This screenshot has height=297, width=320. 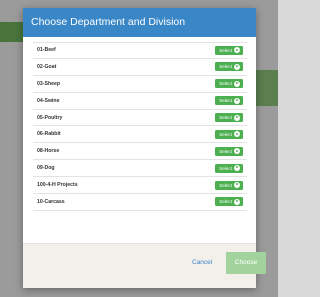 I want to click on modal-header: Choose Department and Division, so click(x=139, y=22).